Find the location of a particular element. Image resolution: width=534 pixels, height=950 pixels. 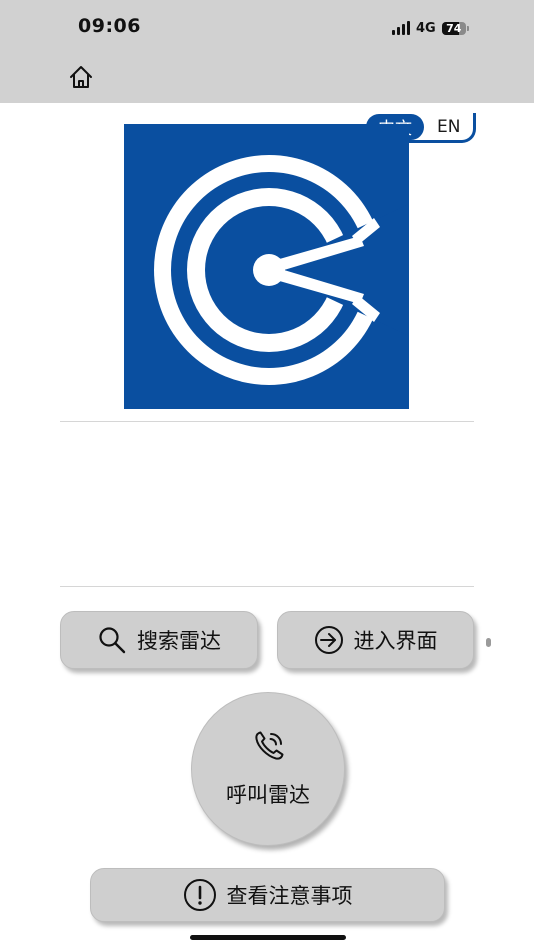

language-english-button: EN is located at coordinates (448, 127).